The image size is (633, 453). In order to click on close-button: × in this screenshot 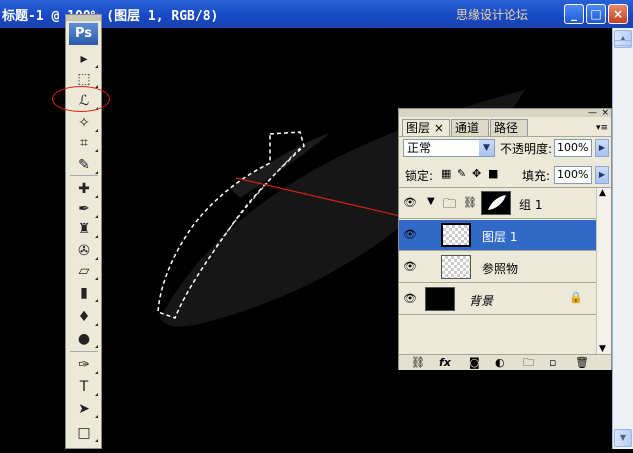, I will do `click(618, 14)`.